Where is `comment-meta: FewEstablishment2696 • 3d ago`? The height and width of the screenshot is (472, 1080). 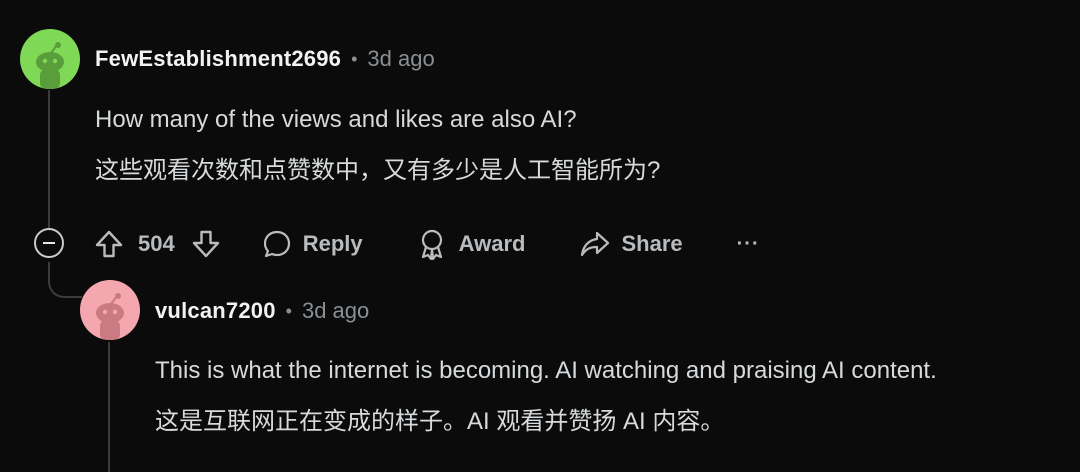
comment-meta: FewEstablishment2696 • 3d ago is located at coordinates (265, 59).